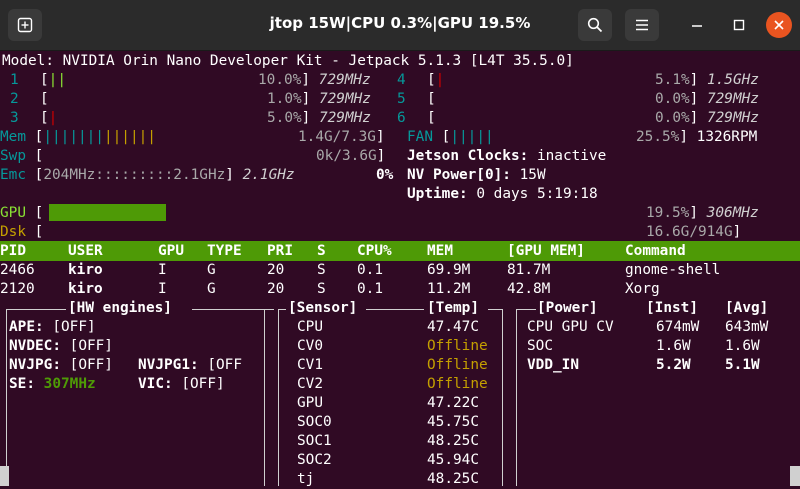 Image resolution: width=800 pixels, height=489 pixels. Describe the element at coordinates (171, 251) in the screenshot. I see `col-gpu: GPU` at that location.